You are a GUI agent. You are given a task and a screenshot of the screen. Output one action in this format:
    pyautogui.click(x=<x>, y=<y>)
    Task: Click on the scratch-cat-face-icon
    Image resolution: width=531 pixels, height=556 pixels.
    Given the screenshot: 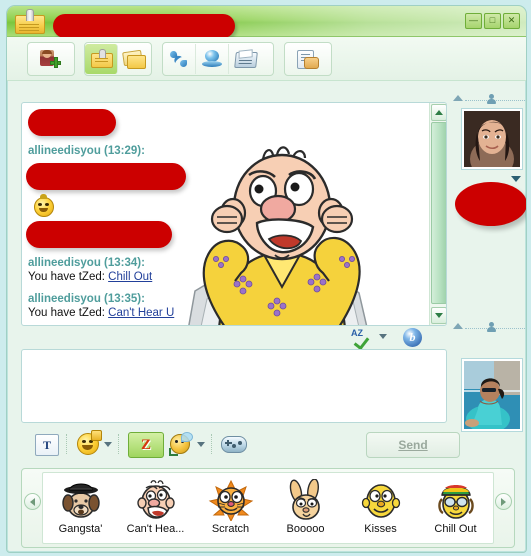 What is the action you would take?
    pyautogui.click(x=231, y=501)
    